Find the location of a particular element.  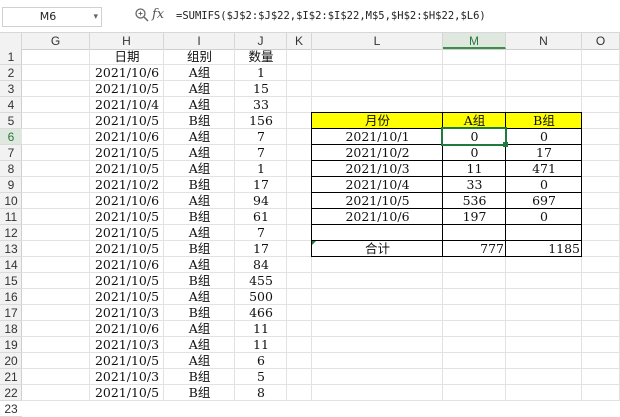

data-table-cell: 1 is located at coordinates (261, 169).